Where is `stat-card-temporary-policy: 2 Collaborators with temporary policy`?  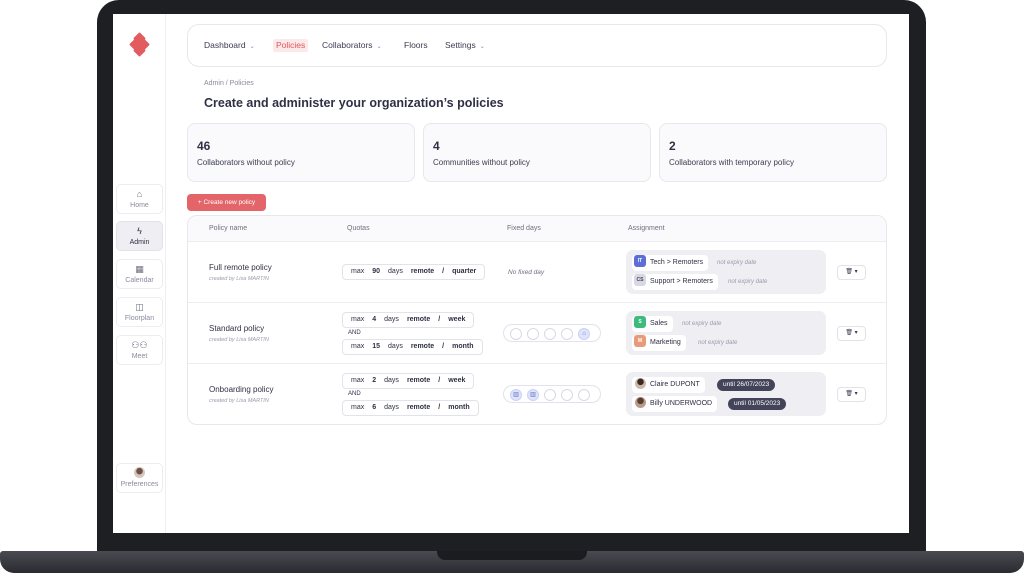
stat-card-temporary-policy: 2 Collaborators with temporary policy is located at coordinates (773, 152).